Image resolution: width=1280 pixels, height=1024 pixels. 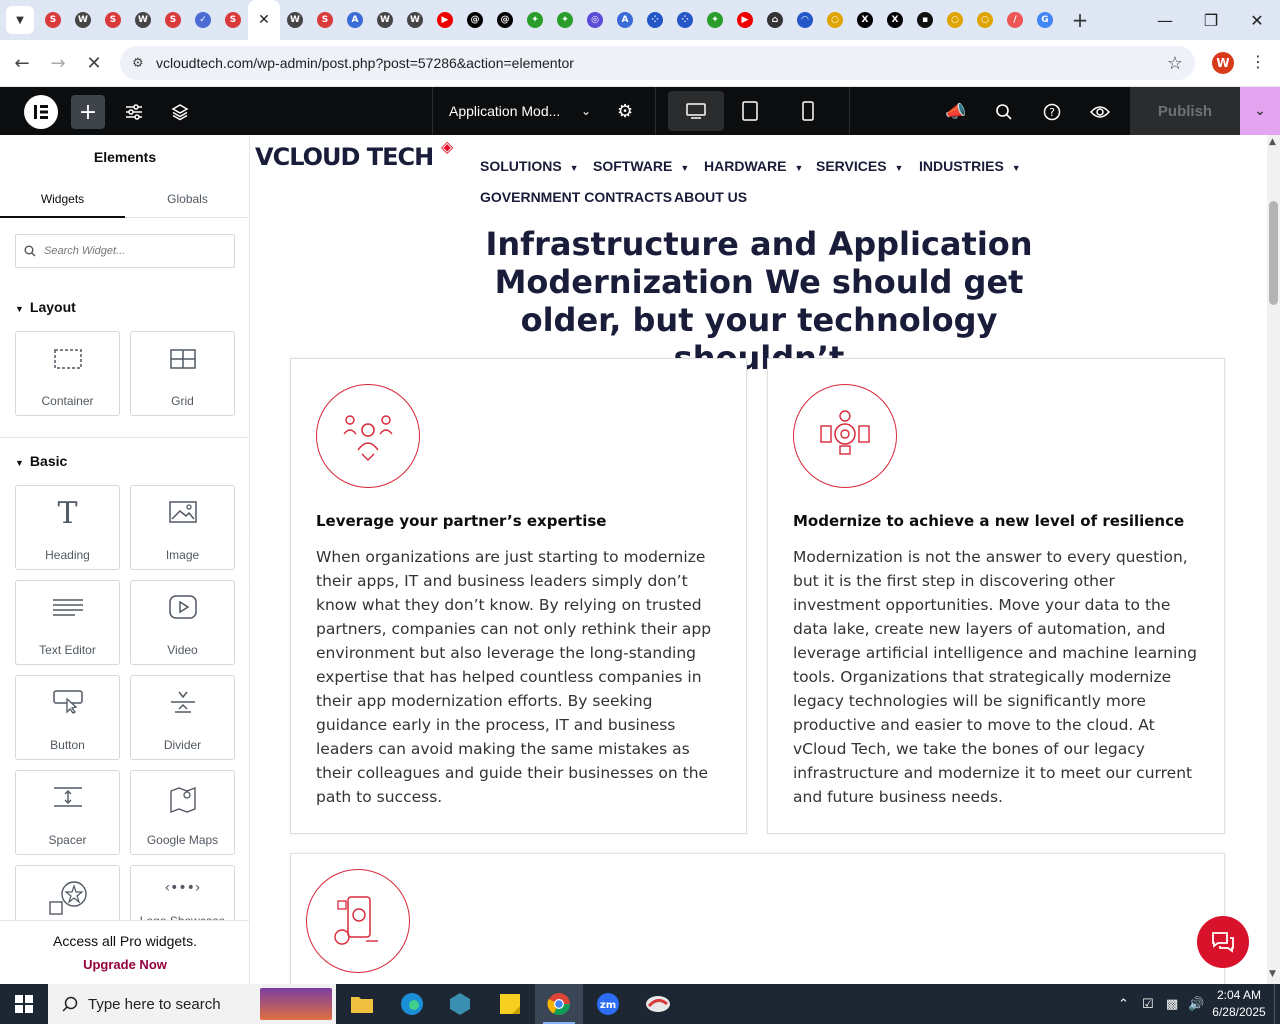 What do you see at coordinates (1080, 20) in the screenshot?
I see `new-tab-button: +` at bounding box center [1080, 20].